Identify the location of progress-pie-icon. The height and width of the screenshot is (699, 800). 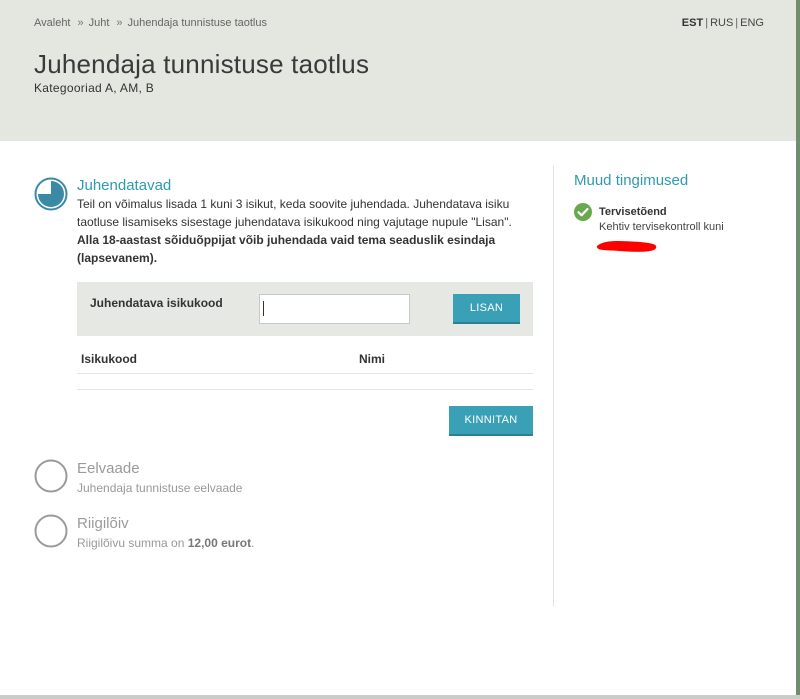
(51, 194).